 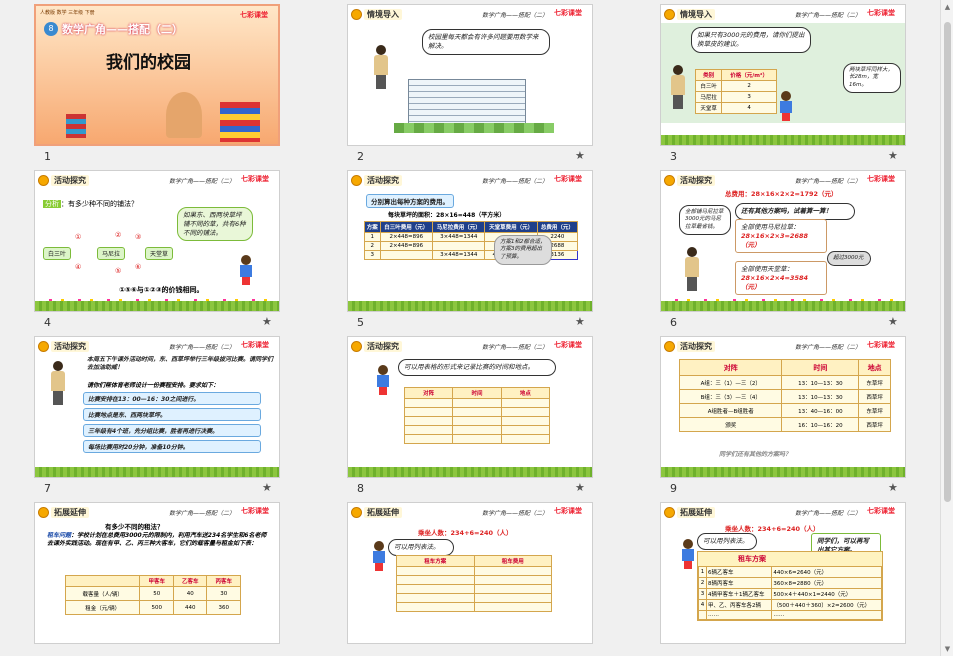 What do you see at coordinates (254, 15) in the screenshot?
I see `slide-1-brand: 七彩课堂` at bounding box center [254, 15].